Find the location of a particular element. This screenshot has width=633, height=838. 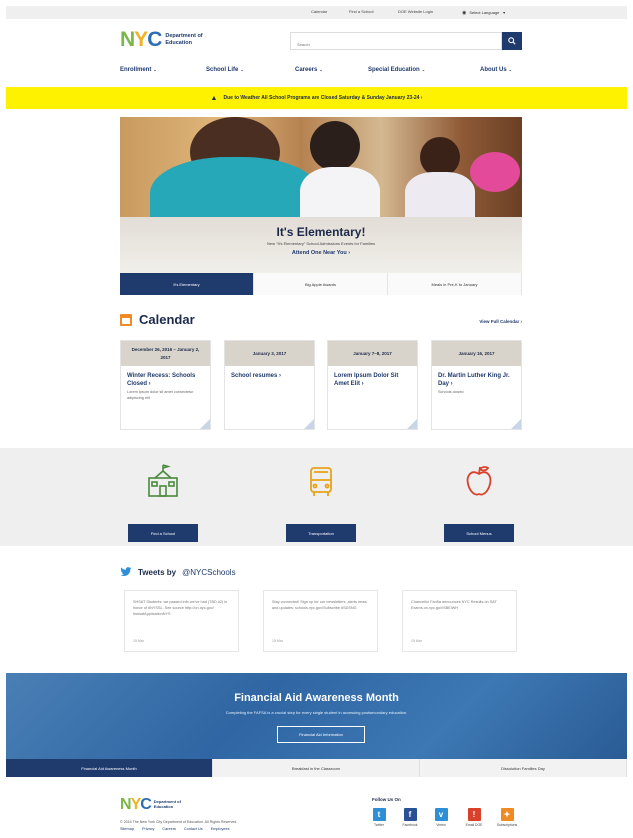

hero-tab-big-apple-awards: Big Apple Awards is located at coordinates (321, 284).